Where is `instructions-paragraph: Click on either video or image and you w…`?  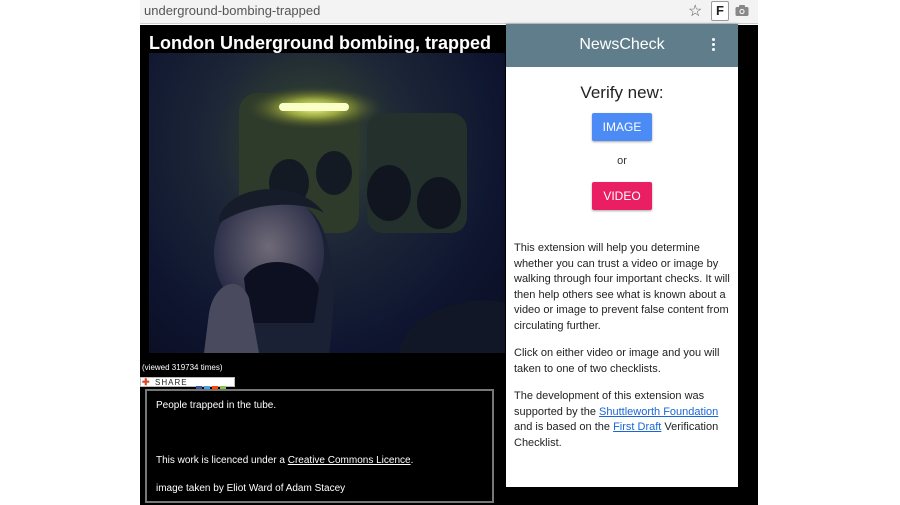
instructions-paragraph: Click on either video or image and you w… is located at coordinates (617, 361).